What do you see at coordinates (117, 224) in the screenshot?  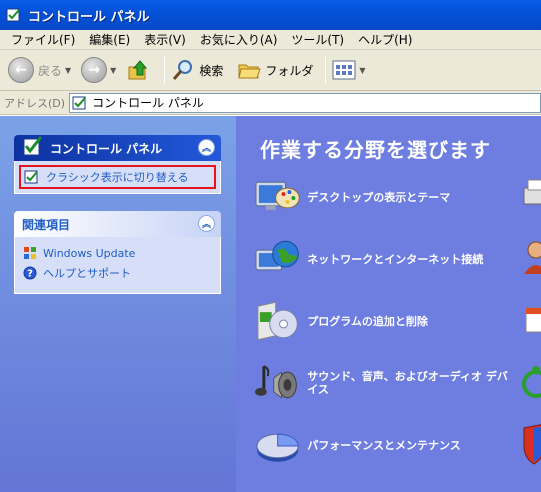 I see `related-topics-header: 関連項目 ︽` at bounding box center [117, 224].